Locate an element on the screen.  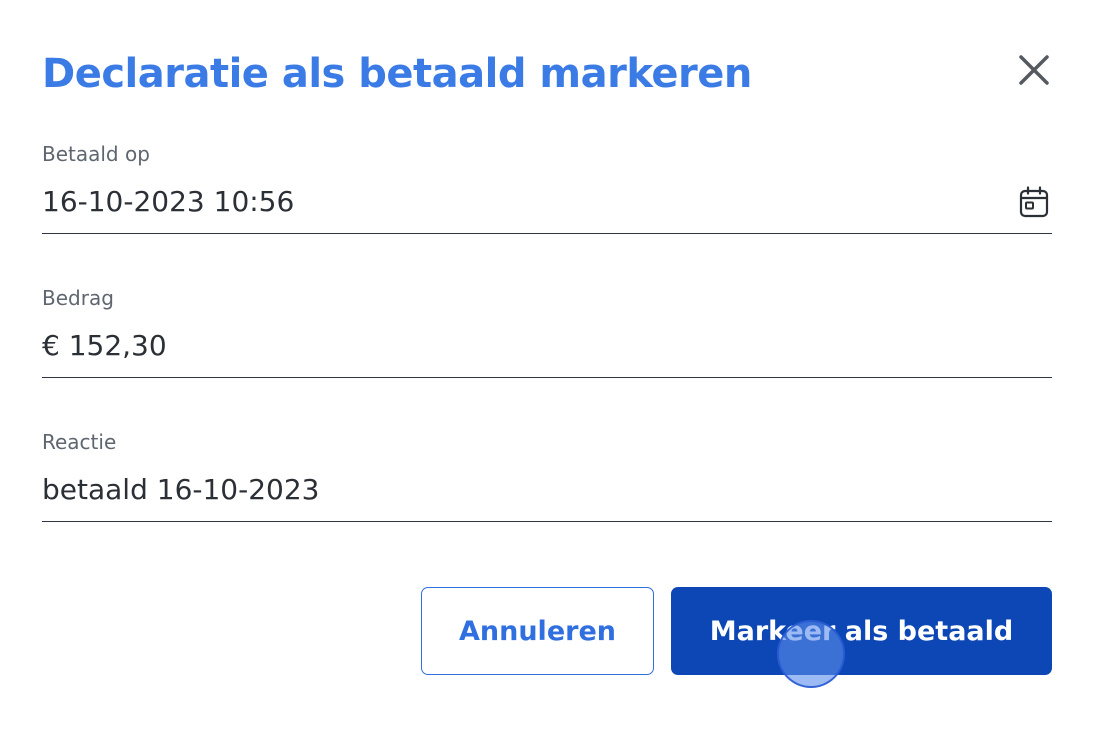
dialog-title: Declaratie als betaald markeren is located at coordinates (397, 74).